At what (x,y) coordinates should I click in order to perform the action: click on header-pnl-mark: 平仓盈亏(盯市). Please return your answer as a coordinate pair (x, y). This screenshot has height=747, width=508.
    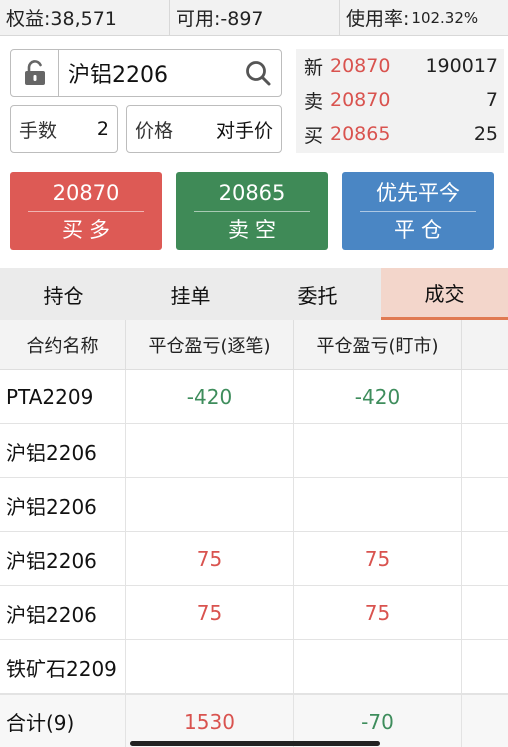
    Looking at the image, I should click on (378, 345).